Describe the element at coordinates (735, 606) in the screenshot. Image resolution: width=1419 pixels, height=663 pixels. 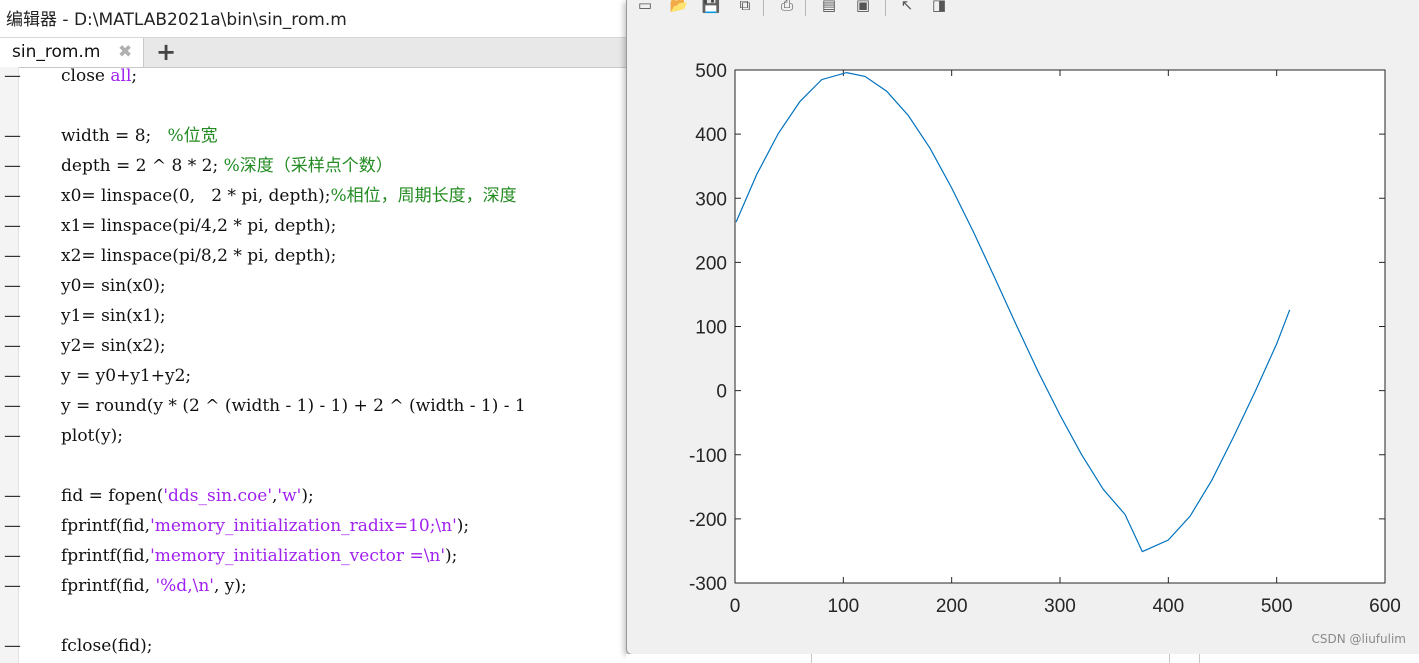
I see `x-tick-label: 0` at that location.